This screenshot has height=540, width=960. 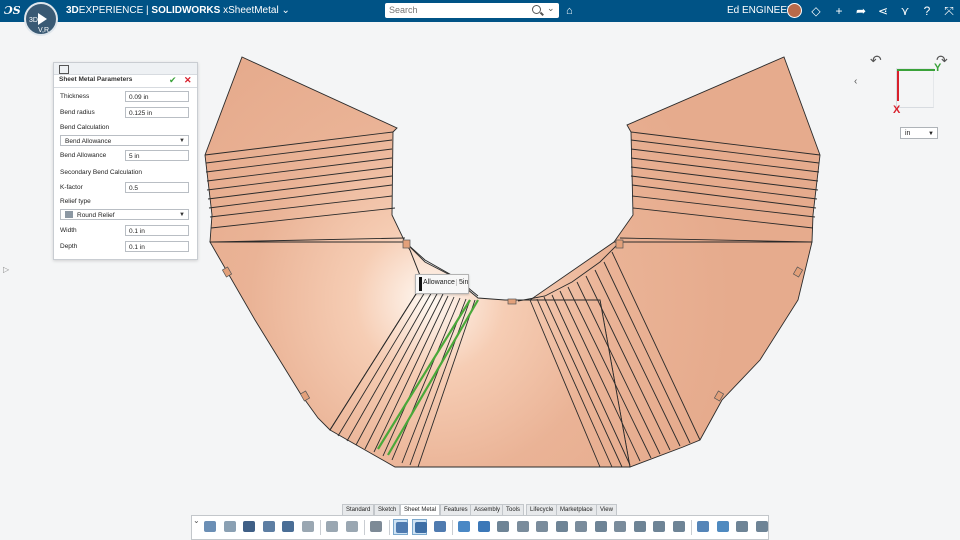 I want to click on miter-flange-icon, so click(x=600, y=527).